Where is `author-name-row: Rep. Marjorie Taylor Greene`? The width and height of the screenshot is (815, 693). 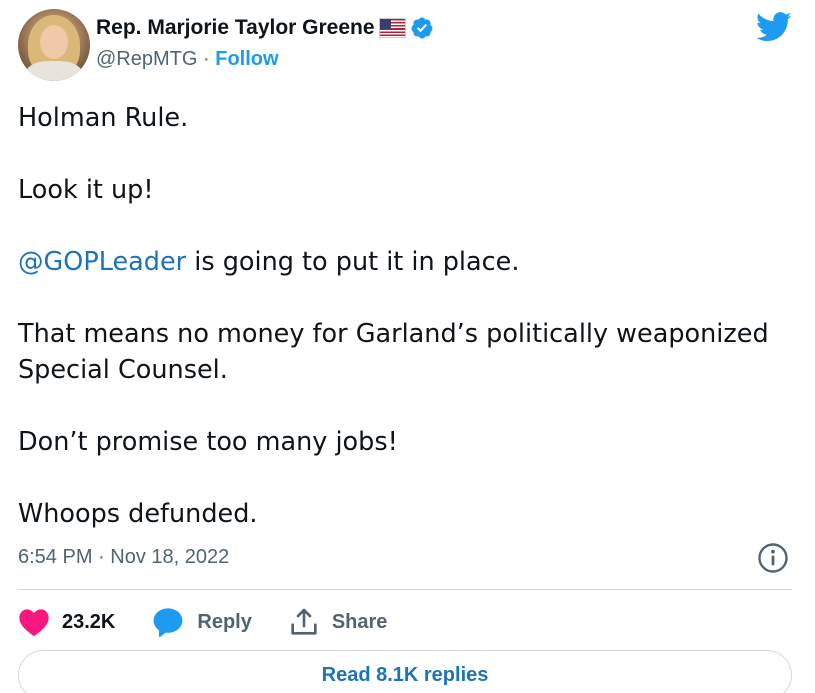 author-name-row: Rep. Marjorie Taylor Greene is located at coordinates (265, 28).